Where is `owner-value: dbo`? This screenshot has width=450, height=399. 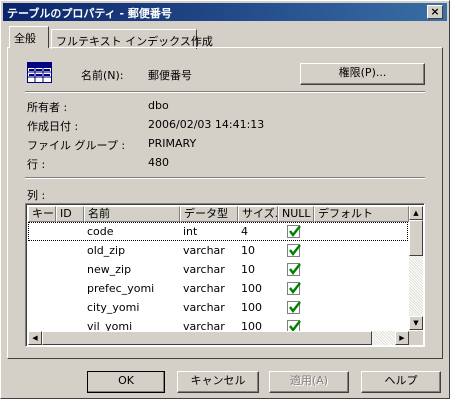
owner-value: dbo is located at coordinates (158, 105).